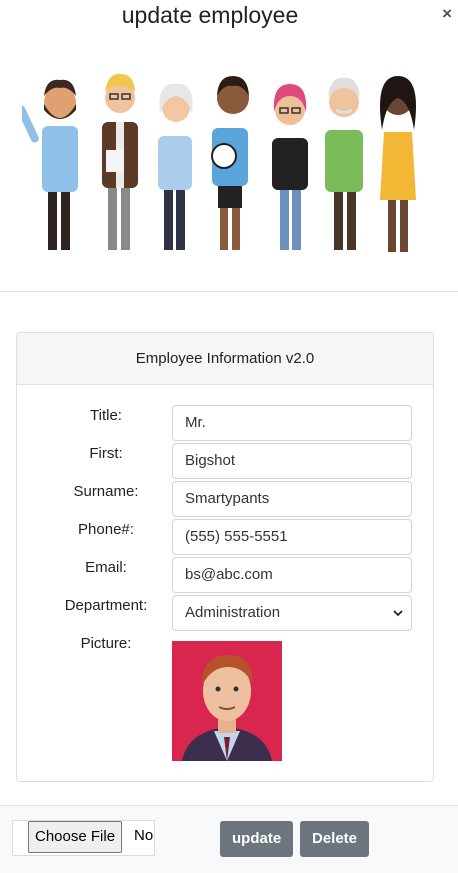 This screenshot has height=873, width=458. What do you see at coordinates (447, 14) in the screenshot?
I see `close-icon: ×` at bounding box center [447, 14].